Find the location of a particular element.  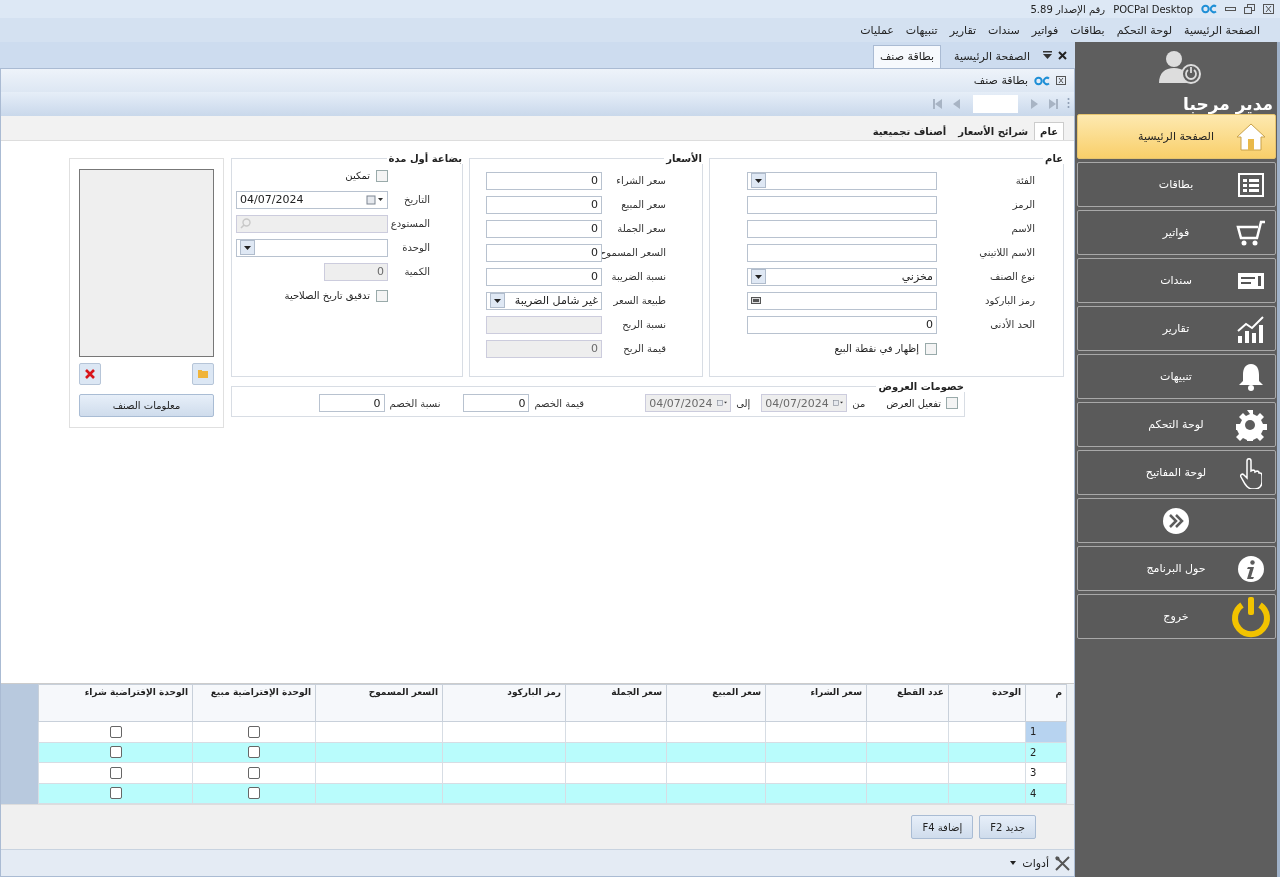

logo-icon is located at coordinates (1209, 9).